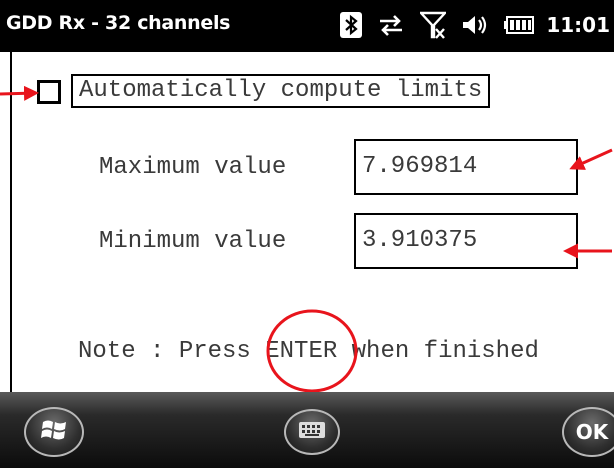  I want to click on keyboard-icon, so click(312, 432).